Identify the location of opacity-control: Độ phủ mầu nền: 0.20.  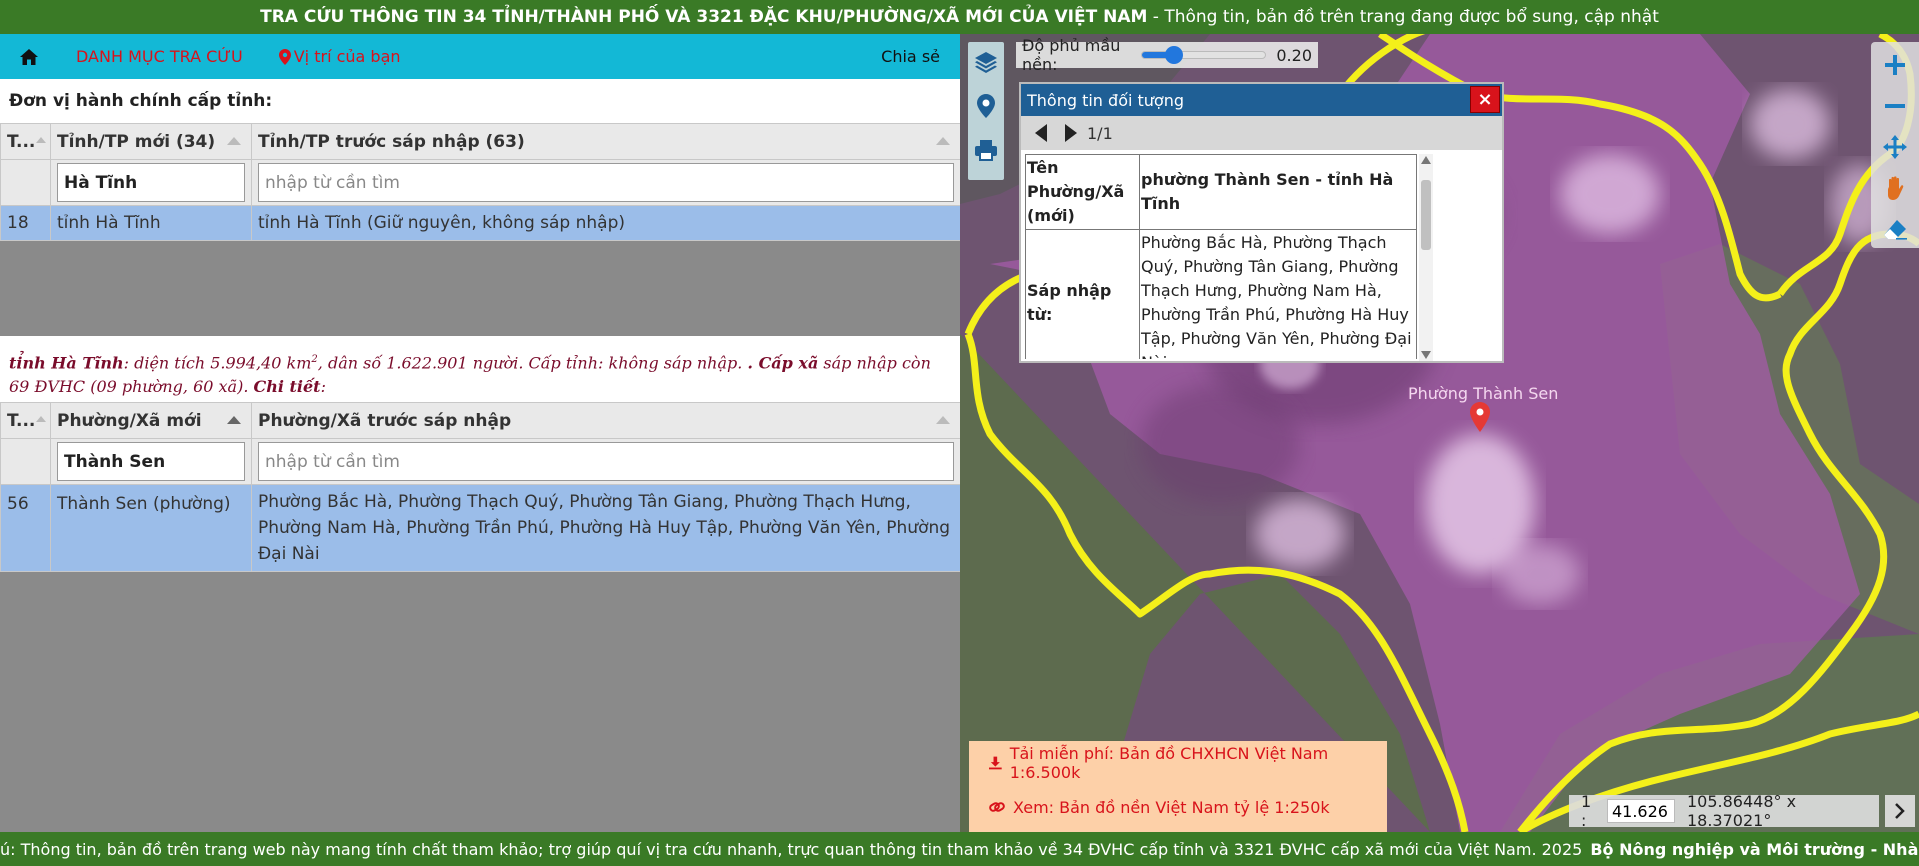
(1167, 55).